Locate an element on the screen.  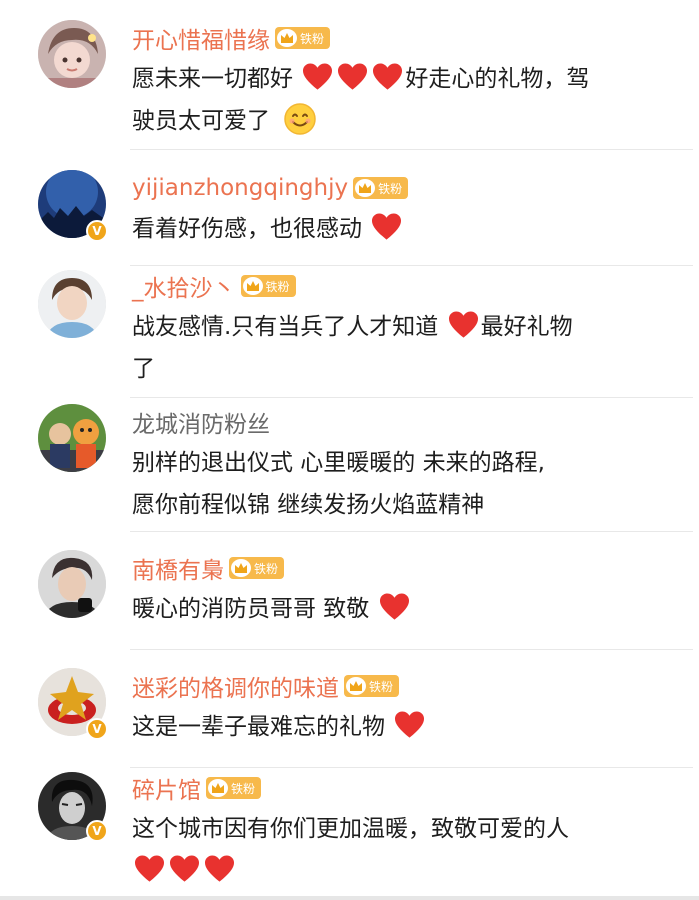
comment-text-line: 驶员太可爱了 is located at coordinates (404, 121).